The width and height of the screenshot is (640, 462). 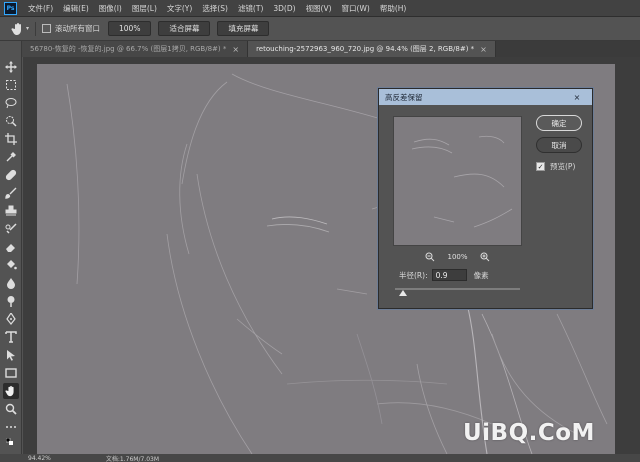 What do you see at coordinates (563, 166) in the screenshot?
I see `preview-label: 预览(P)` at bounding box center [563, 166].